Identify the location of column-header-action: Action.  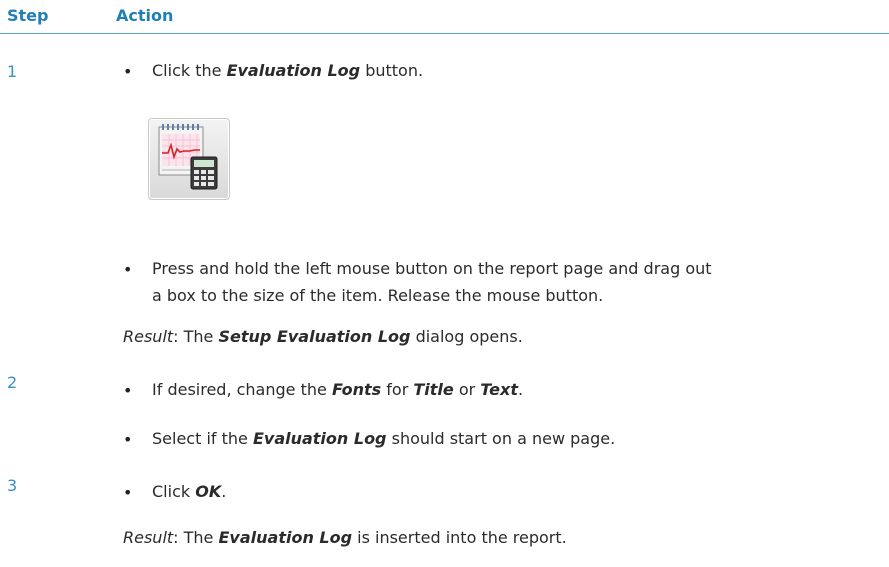
(145, 15).